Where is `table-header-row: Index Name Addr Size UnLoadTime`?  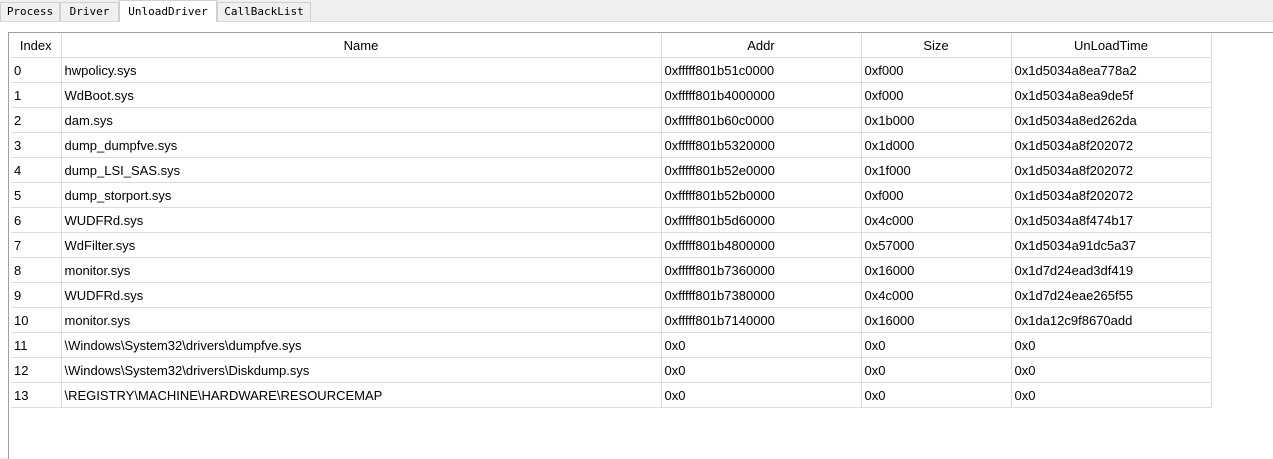
table-header-row: Index Name Addr Size UnLoadTime is located at coordinates (611, 46).